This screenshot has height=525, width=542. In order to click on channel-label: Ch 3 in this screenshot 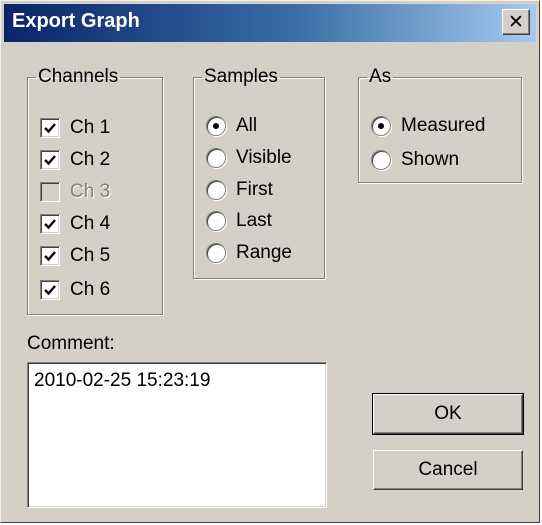, I will do `click(90, 191)`.